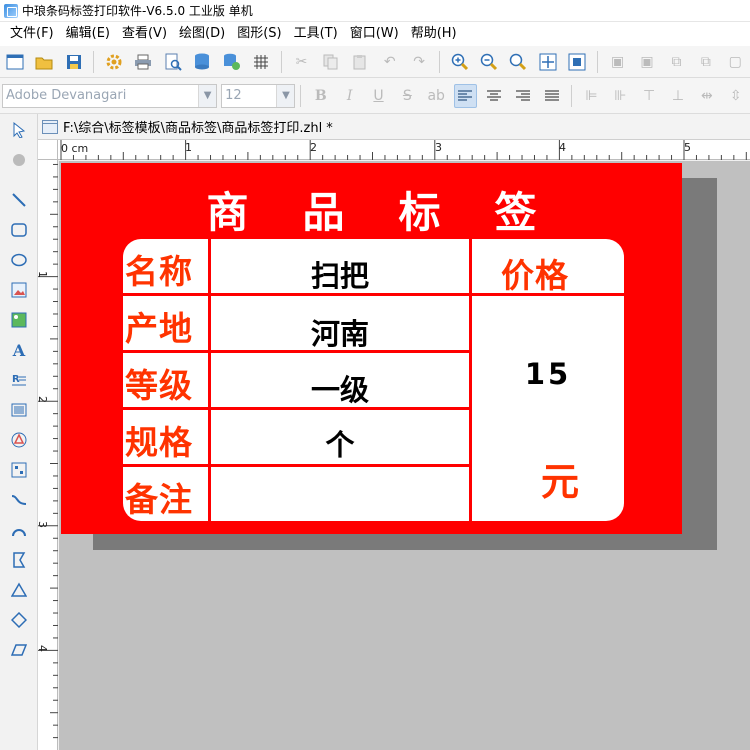 The image size is (750, 750). What do you see at coordinates (19, 200) in the screenshot?
I see `line-tool-icon` at bounding box center [19, 200].